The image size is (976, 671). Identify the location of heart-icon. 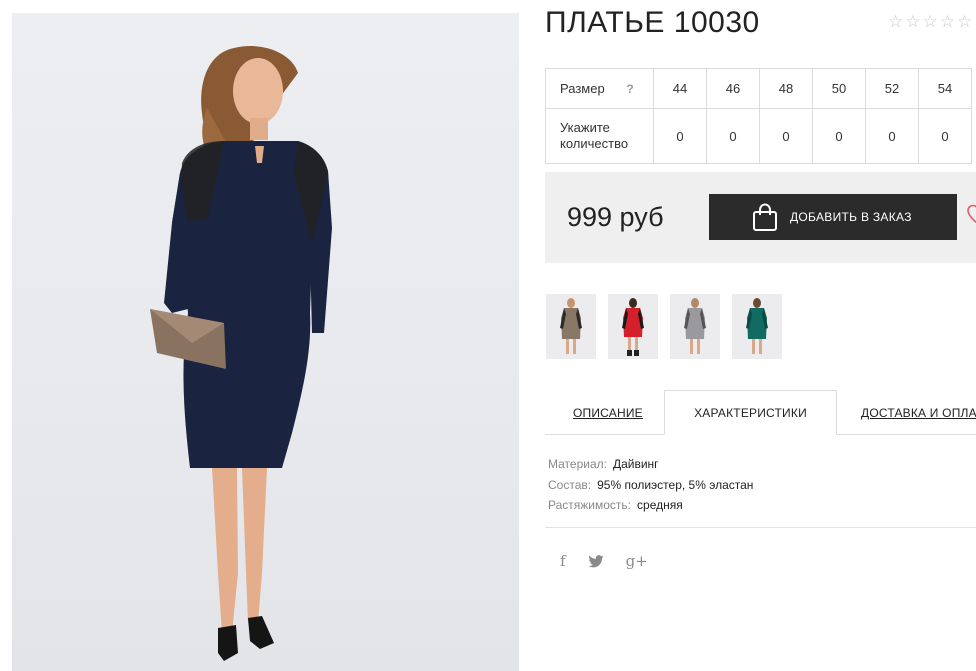
(971, 214).